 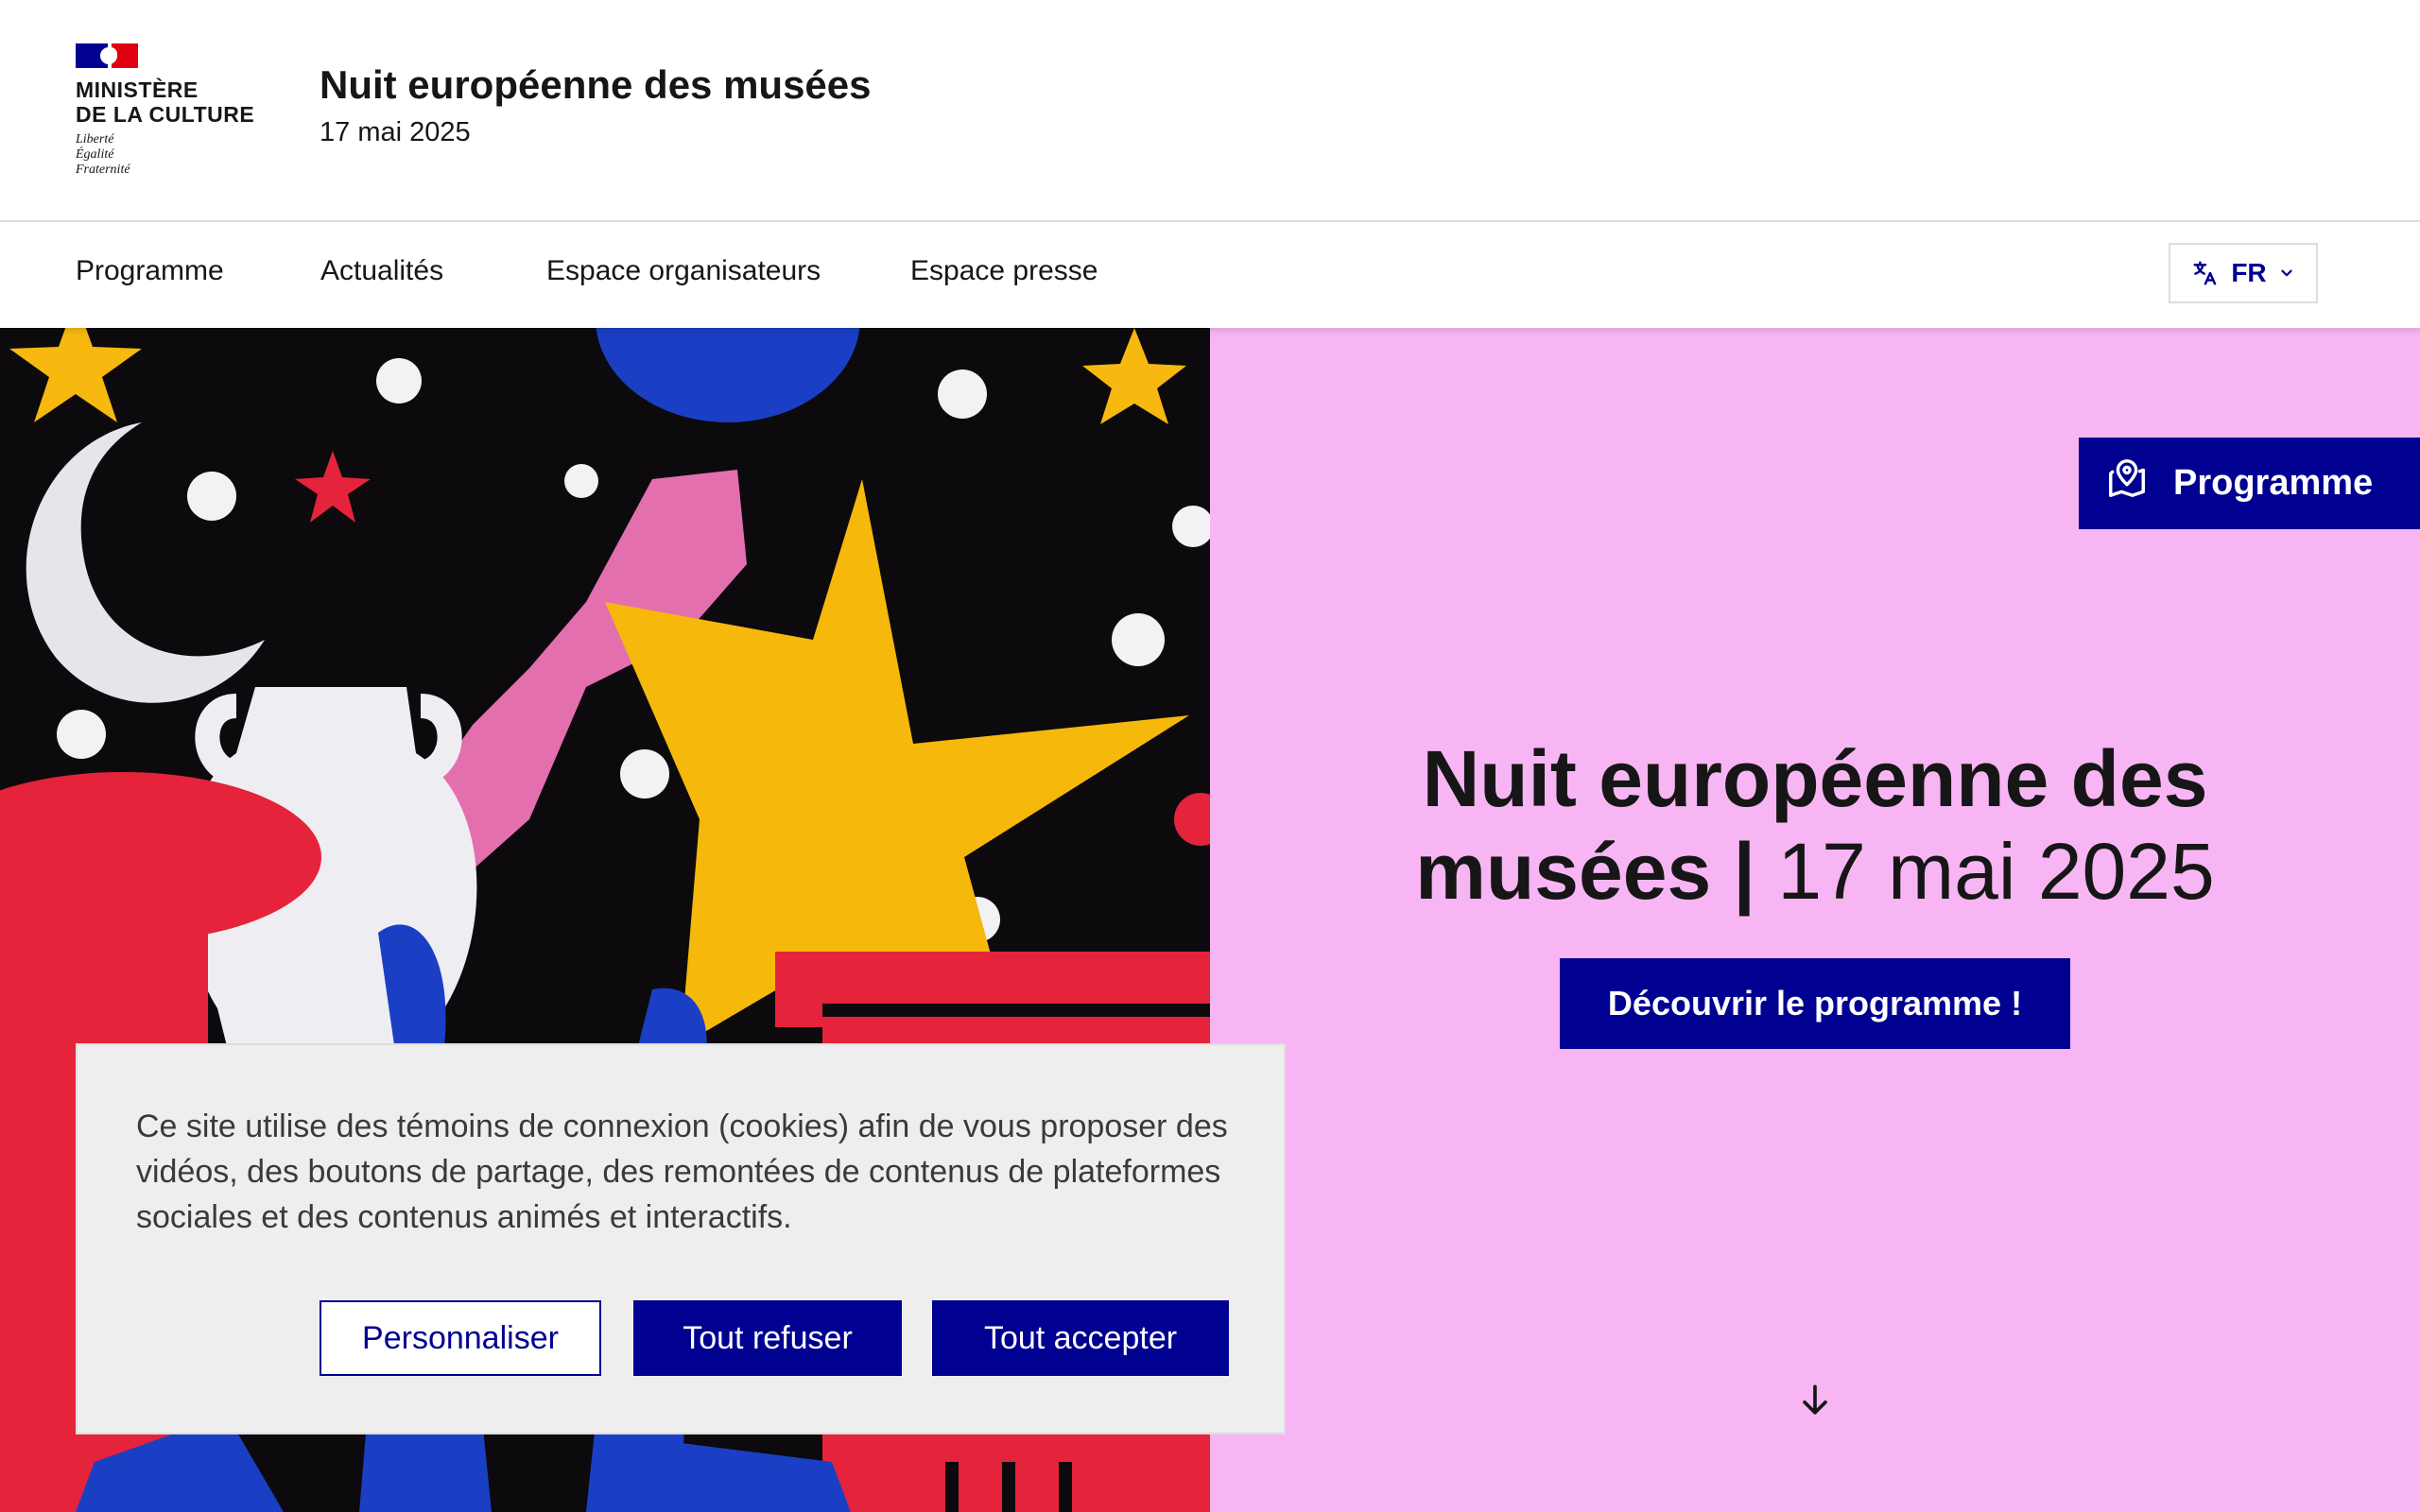 What do you see at coordinates (683, 276) in the screenshot?
I see `nav-item-espace-organisateurs: Espace organisateurs` at bounding box center [683, 276].